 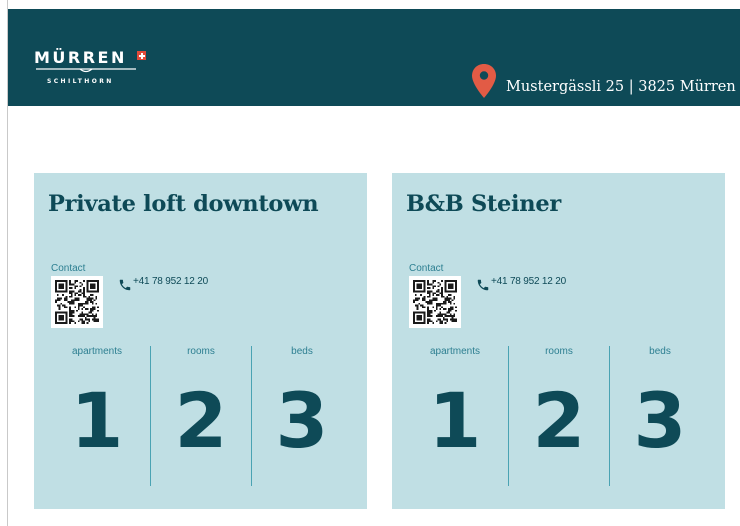 What do you see at coordinates (80, 57) in the screenshot?
I see `logo-title: MÜRREN` at bounding box center [80, 57].